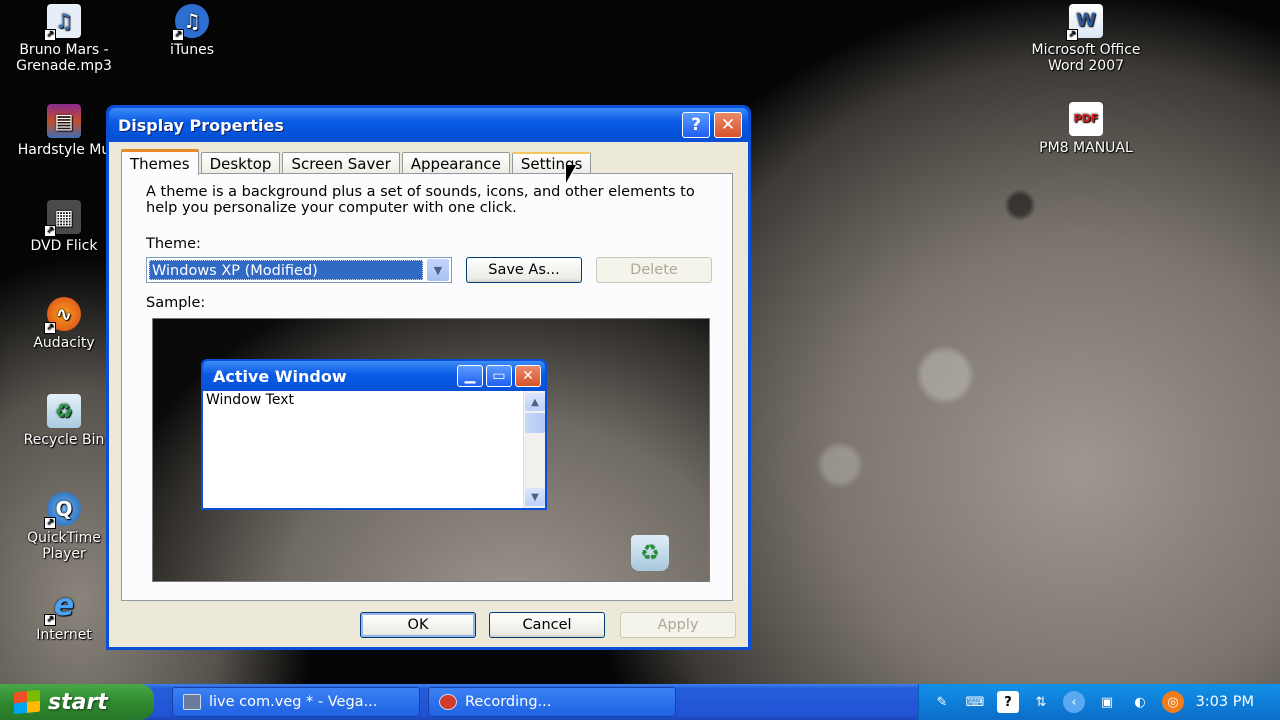  Describe the element at coordinates (62, 315) in the screenshot. I see `audacity-icon: ∿ ↗` at that location.